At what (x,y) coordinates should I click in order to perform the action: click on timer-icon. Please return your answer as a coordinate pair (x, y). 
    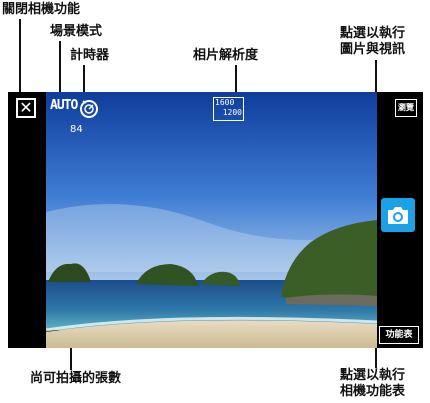
    Looking at the image, I should click on (89, 108).